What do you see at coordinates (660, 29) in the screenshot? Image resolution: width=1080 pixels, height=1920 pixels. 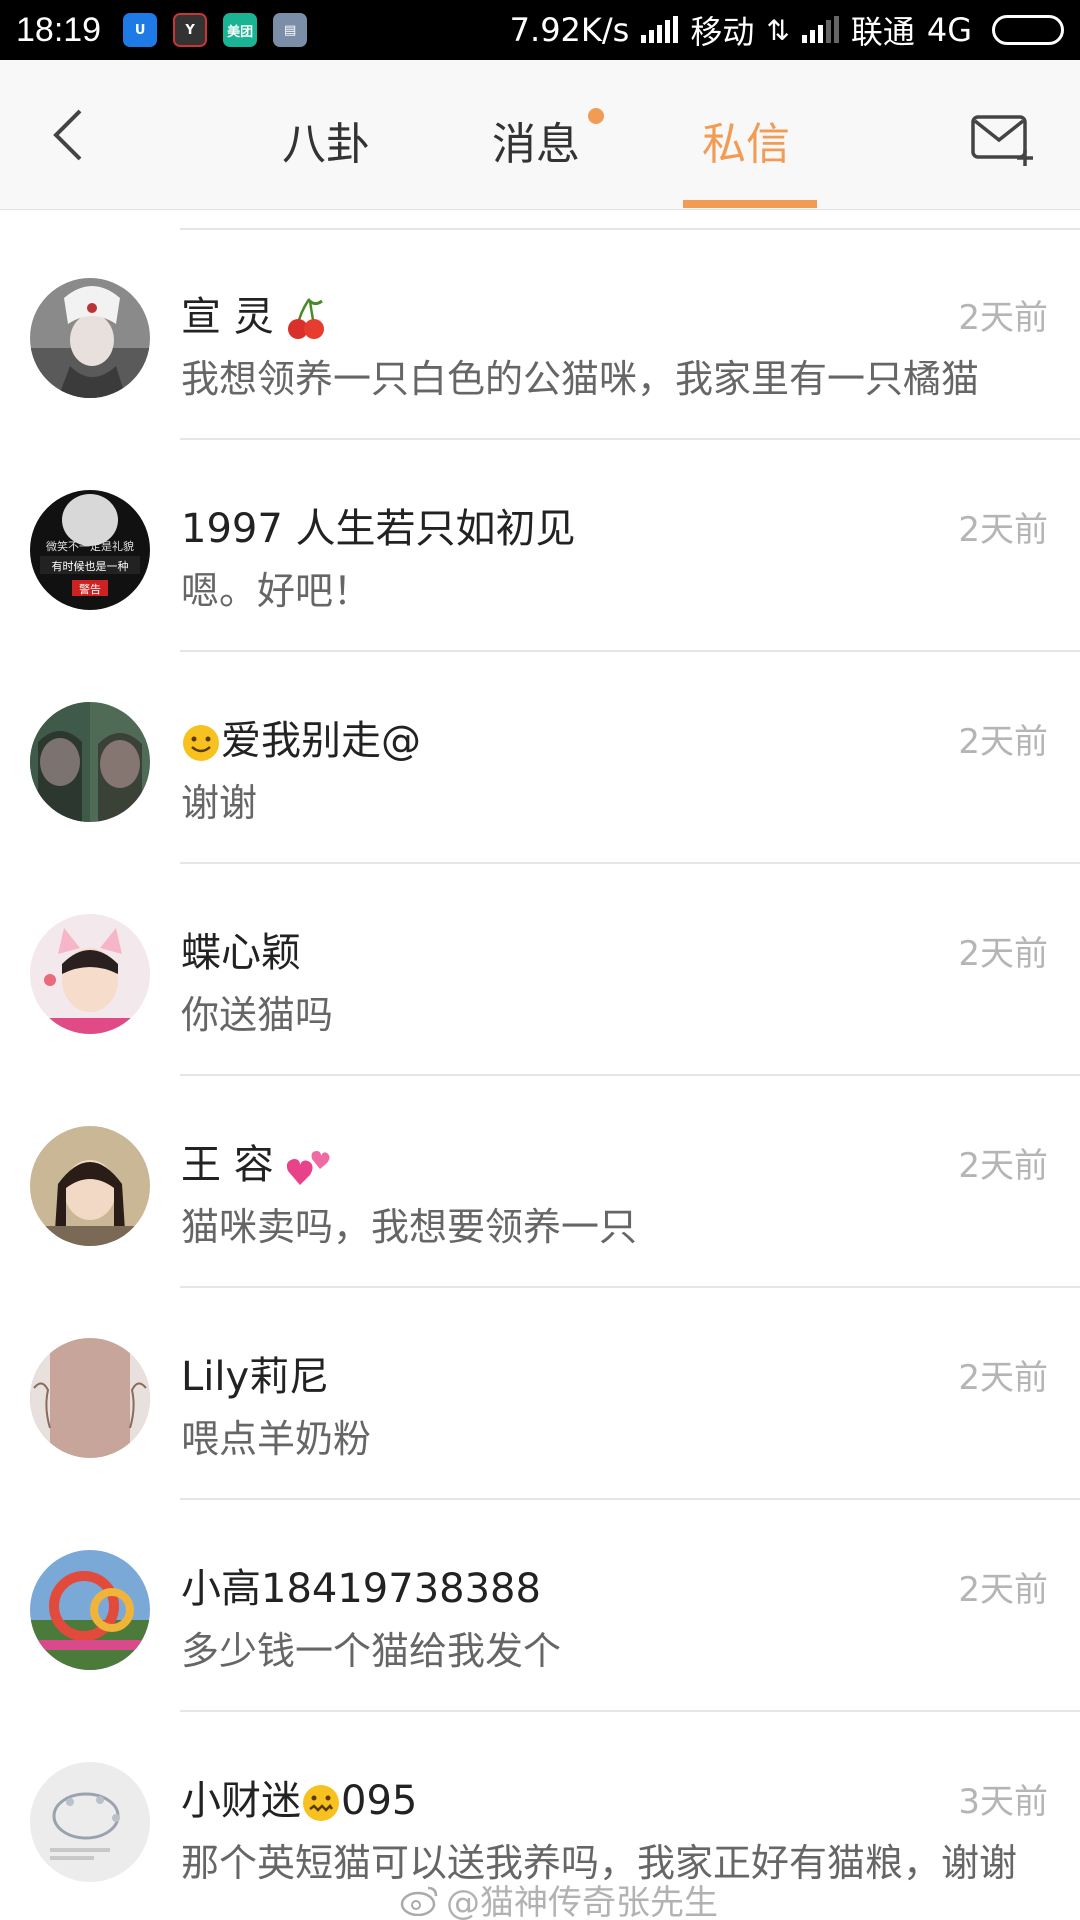 I see `signal-icon` at bounding box center [660, 29].